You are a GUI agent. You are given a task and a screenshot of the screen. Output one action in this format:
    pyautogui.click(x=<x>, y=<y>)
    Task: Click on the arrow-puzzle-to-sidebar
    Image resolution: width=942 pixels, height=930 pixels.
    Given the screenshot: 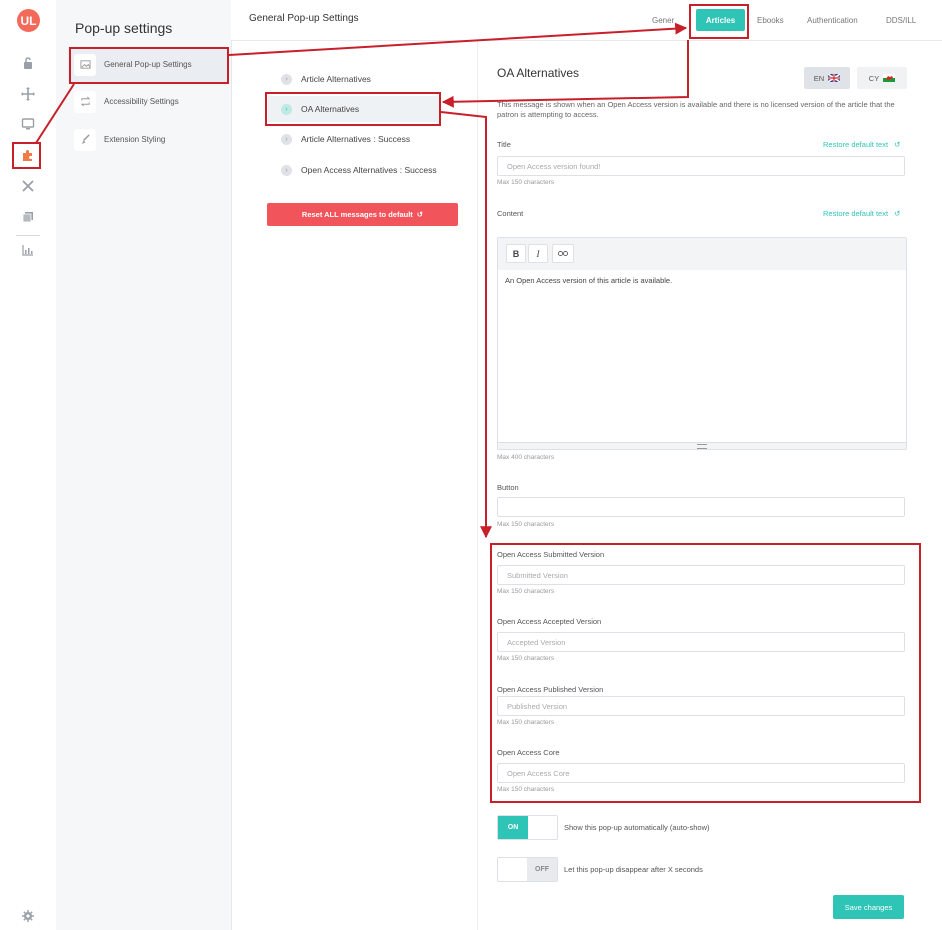 What is the action you would take?
    pyautogui.click(x=55, y=113)
    